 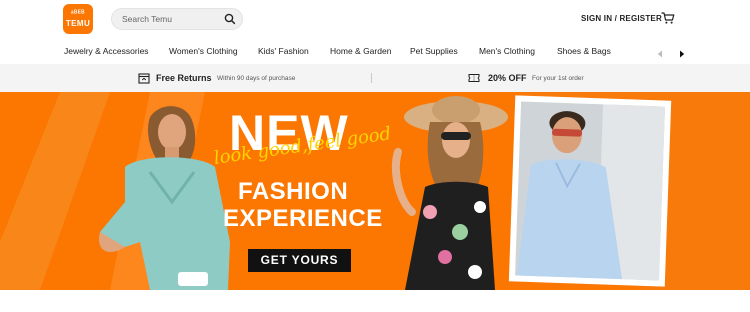 What do you see at coordinates (474, 78) in the screenshot?
I see `coupon-icon` at bounding box center [474, 78].